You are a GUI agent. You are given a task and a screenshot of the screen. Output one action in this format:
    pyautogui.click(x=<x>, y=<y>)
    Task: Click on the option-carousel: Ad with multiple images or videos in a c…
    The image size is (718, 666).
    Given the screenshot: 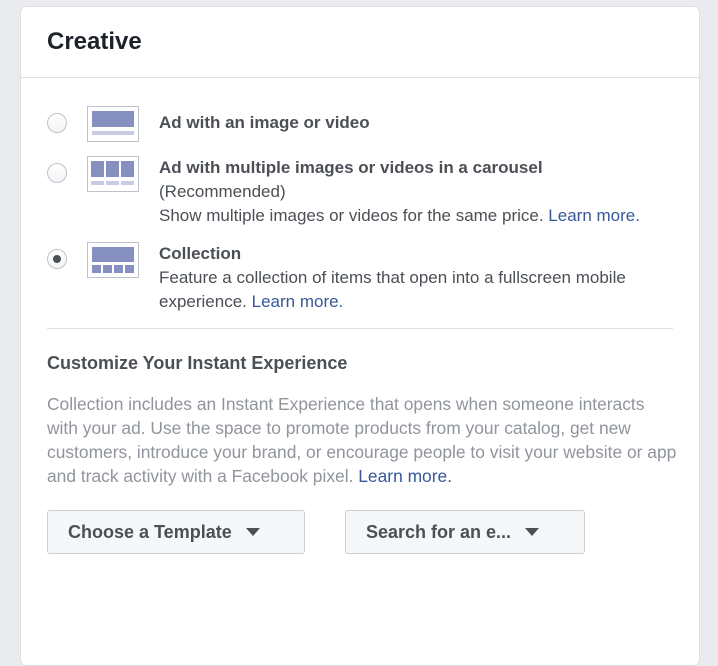 What is the action you would take?
    pyautogui.click(x=360, y=192)
    